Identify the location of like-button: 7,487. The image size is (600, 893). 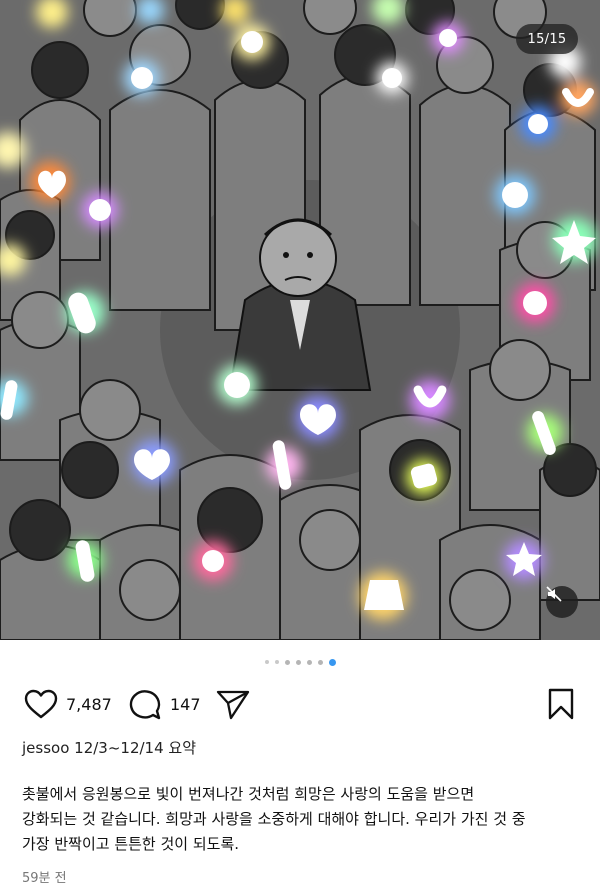
(68, 704).